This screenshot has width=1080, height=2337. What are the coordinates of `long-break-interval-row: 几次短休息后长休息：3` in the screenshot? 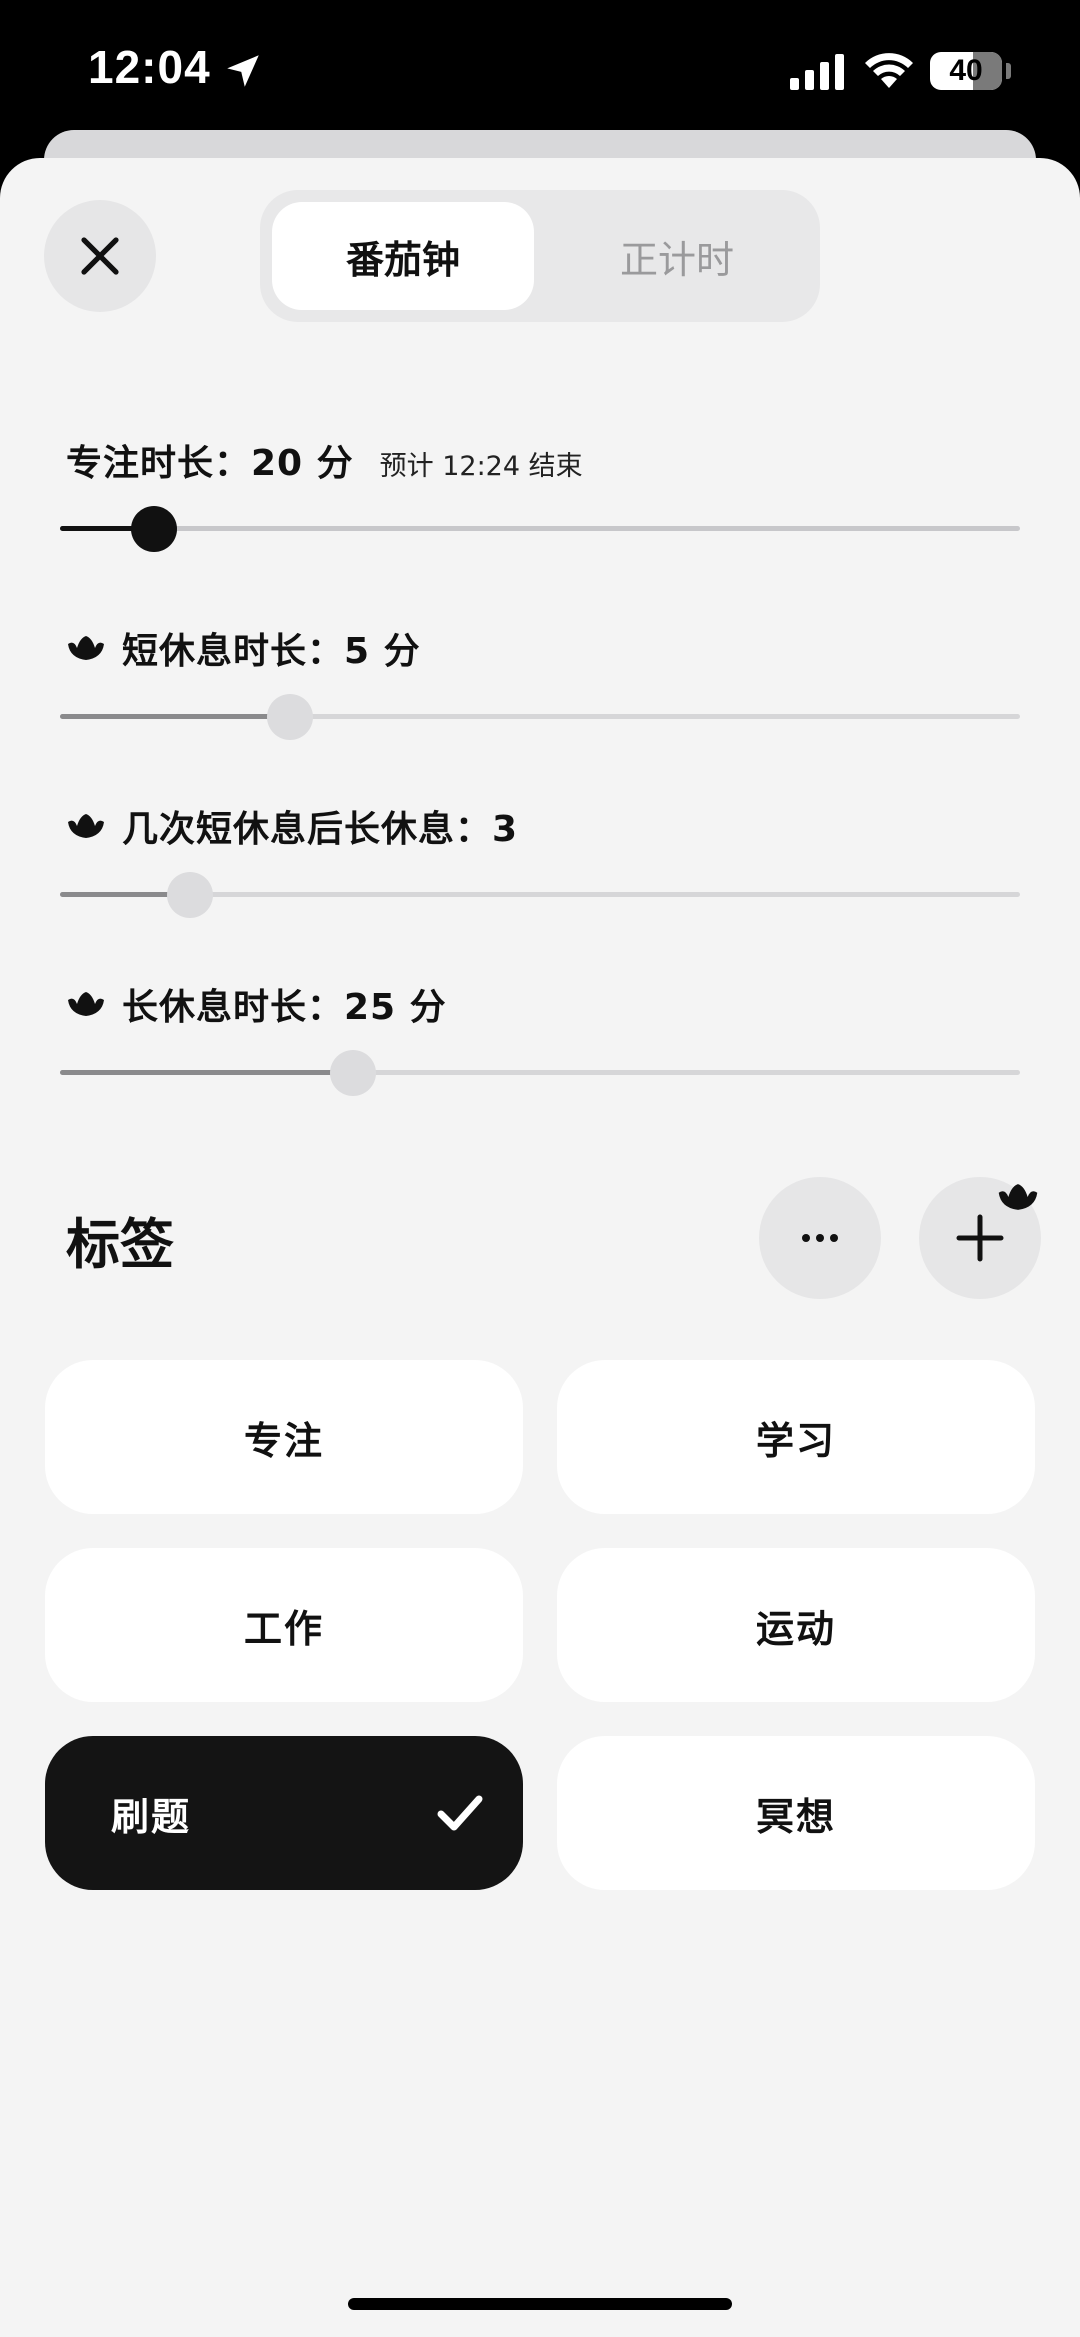 It's located at (292, 826).